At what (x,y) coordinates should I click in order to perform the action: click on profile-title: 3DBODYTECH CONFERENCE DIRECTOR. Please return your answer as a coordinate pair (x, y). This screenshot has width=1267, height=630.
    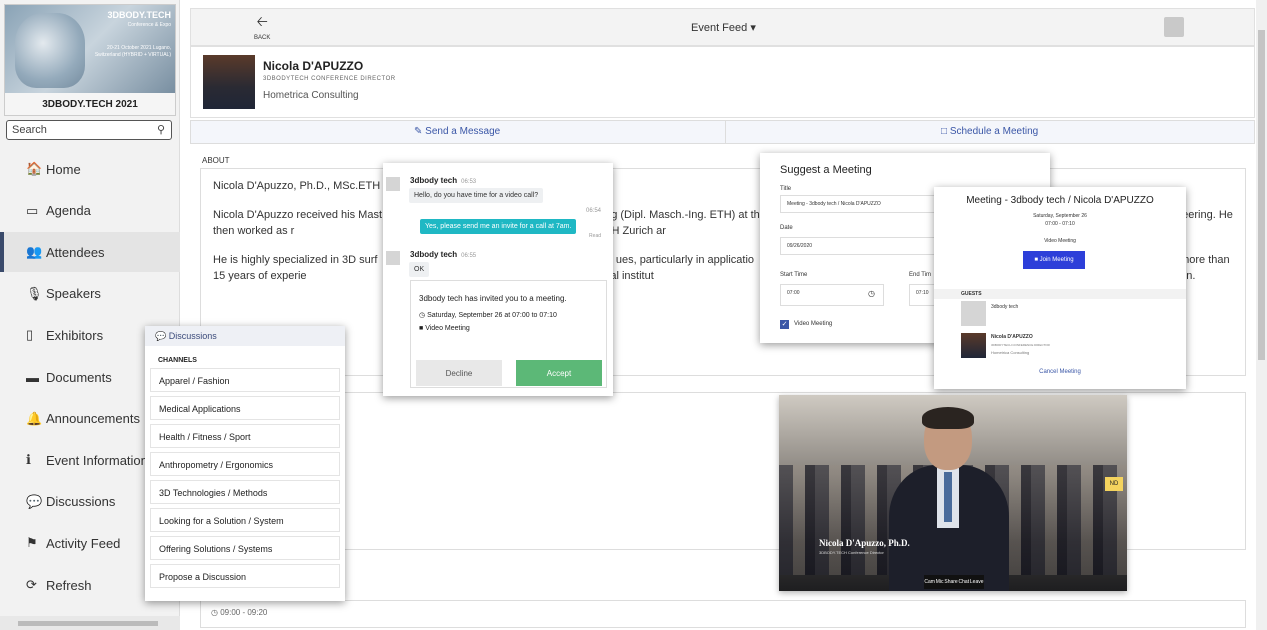
    Looking at the image, I should click on (329, 79).